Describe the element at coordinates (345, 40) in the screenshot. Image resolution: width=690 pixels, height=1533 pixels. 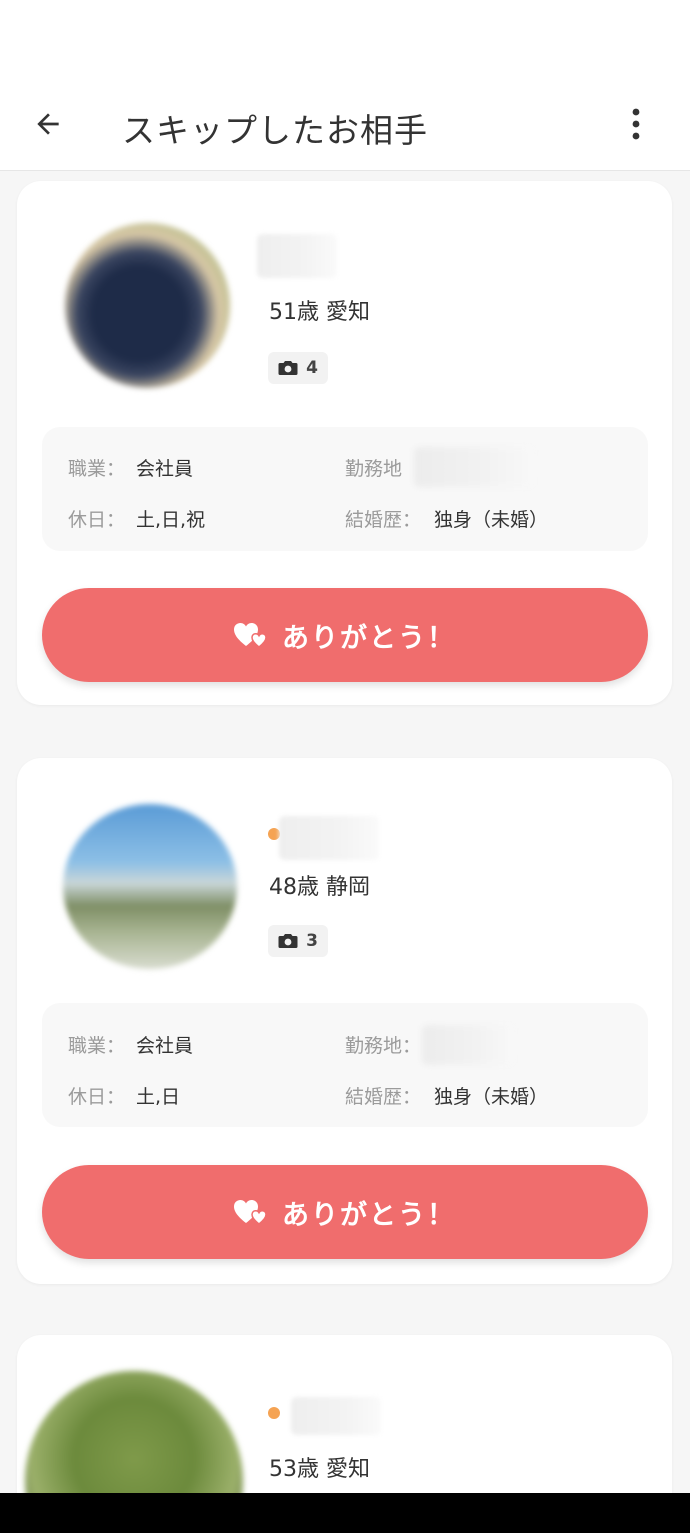
I see `status-bar` at that location.